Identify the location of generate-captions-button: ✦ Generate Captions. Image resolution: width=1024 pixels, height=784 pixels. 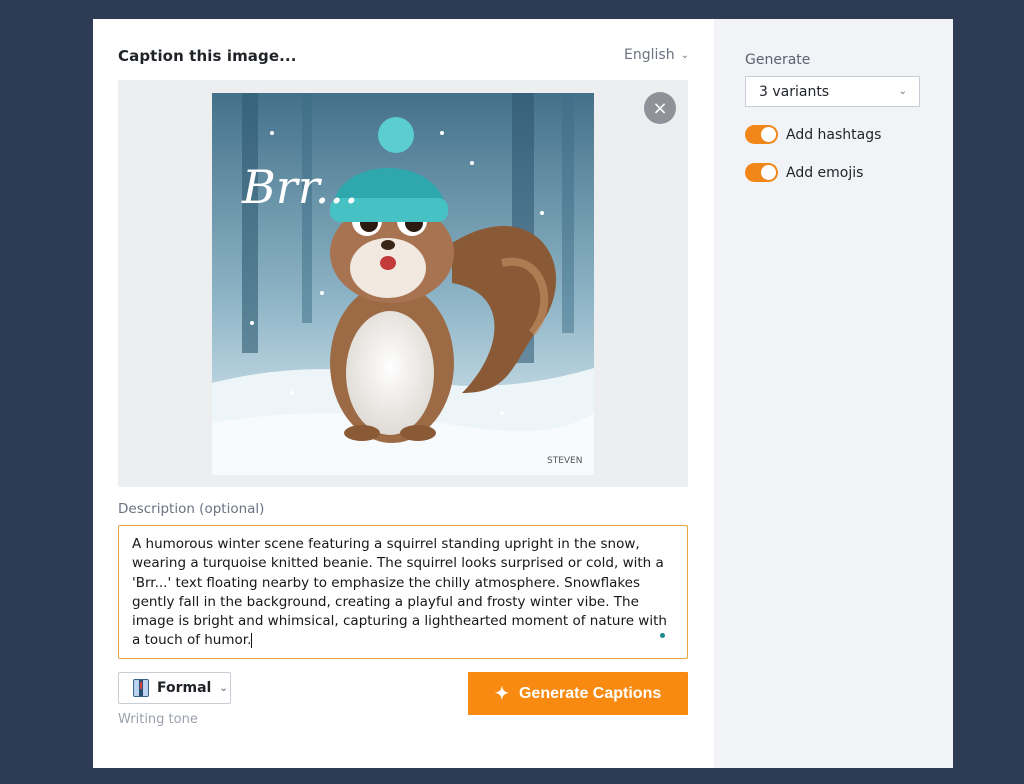
(578, 693).